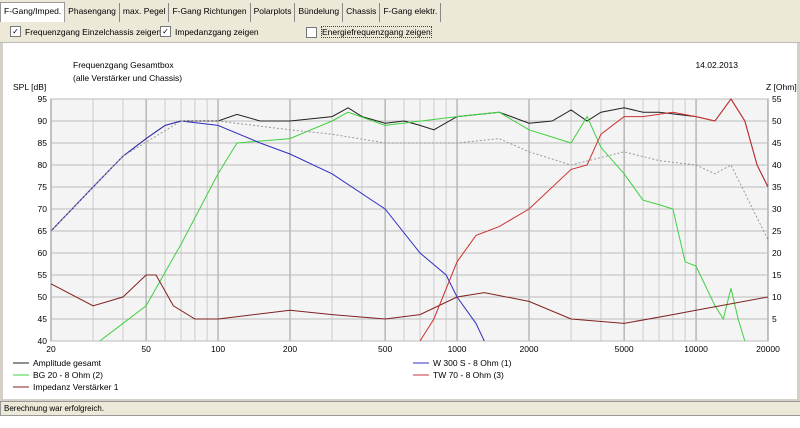 This screenshot has height=428, width=800. I want to click on status-bar: Berechnung war erfolgreich., so click(400, 408).